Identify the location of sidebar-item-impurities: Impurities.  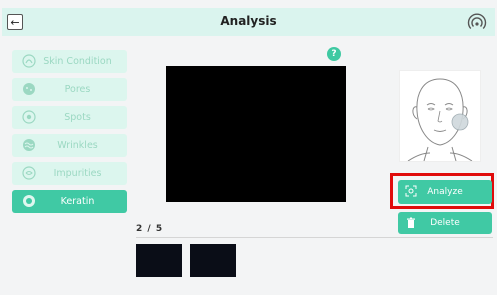
(69, 173).